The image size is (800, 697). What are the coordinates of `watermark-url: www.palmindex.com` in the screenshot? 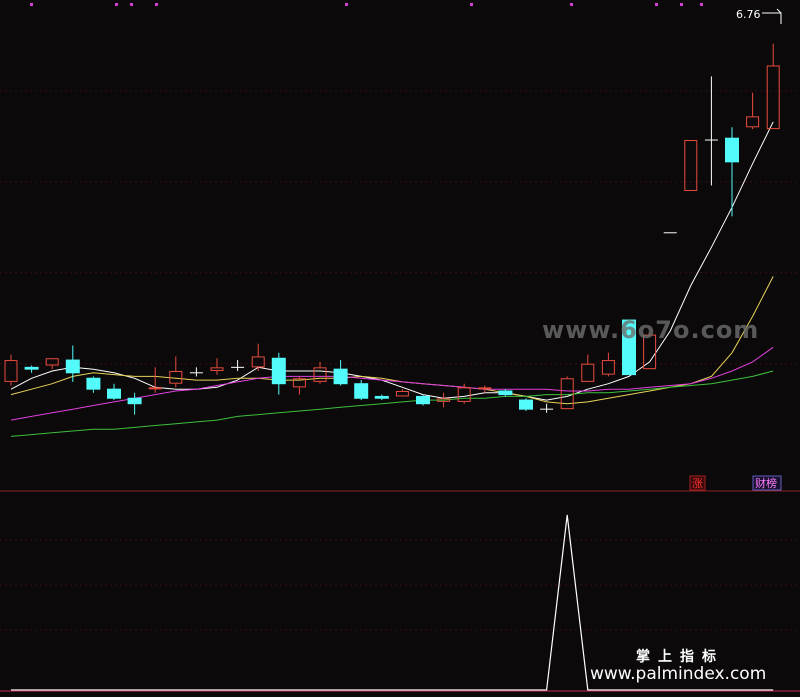 It's located at (678, 674).